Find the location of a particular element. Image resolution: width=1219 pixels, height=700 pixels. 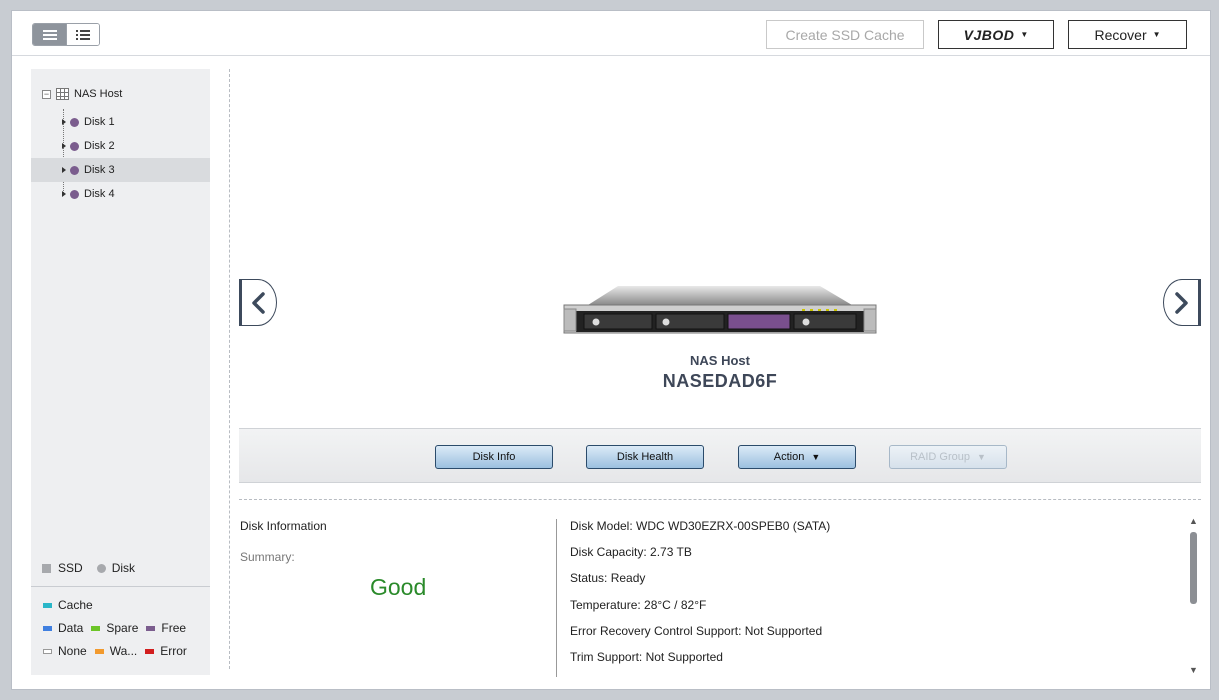

previous-arrow-button is located at coordinates (258, 302).